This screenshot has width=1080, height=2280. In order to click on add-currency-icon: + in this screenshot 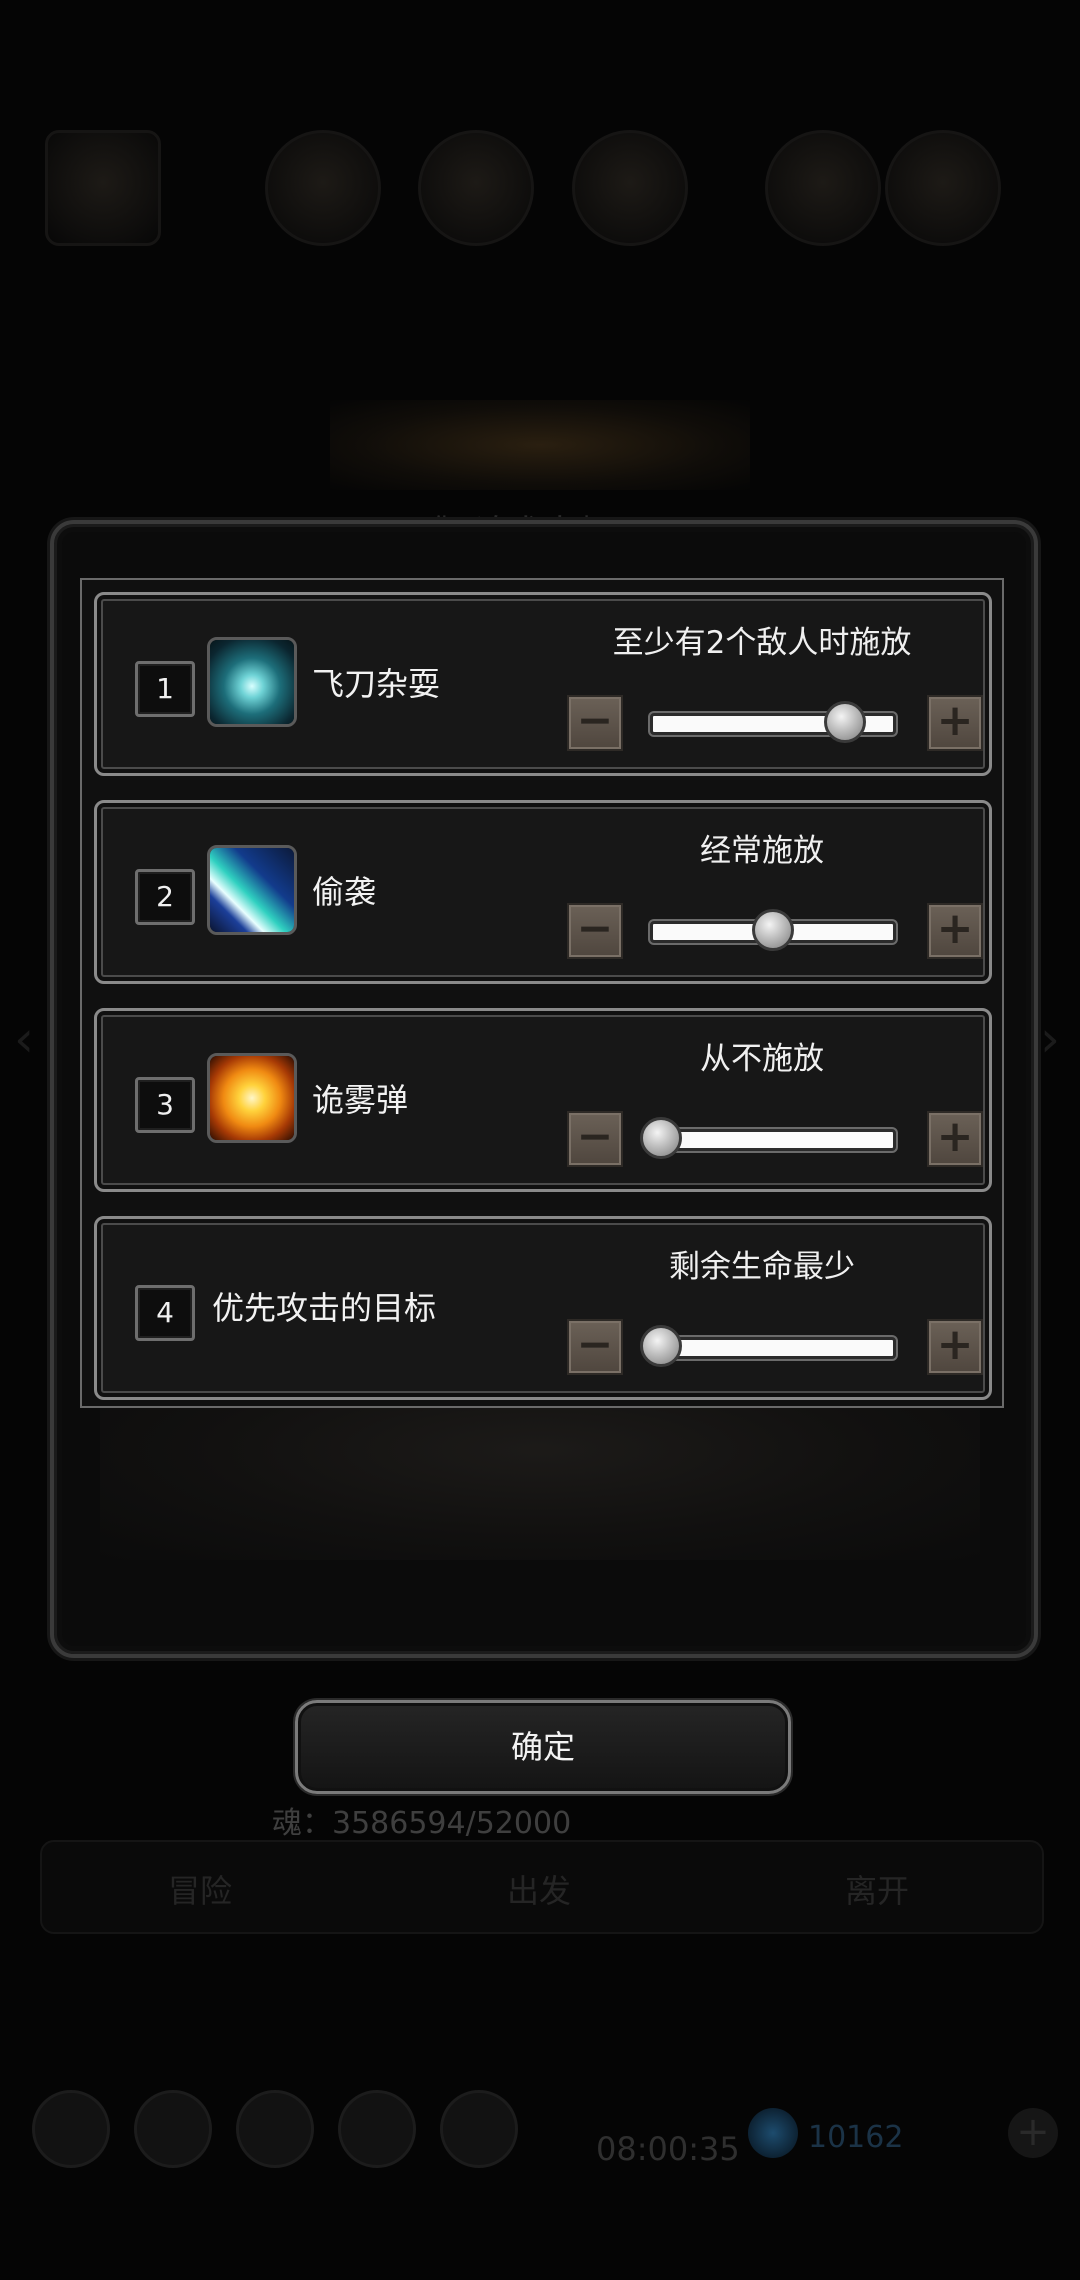, I will do `click(1033, 2133)`.